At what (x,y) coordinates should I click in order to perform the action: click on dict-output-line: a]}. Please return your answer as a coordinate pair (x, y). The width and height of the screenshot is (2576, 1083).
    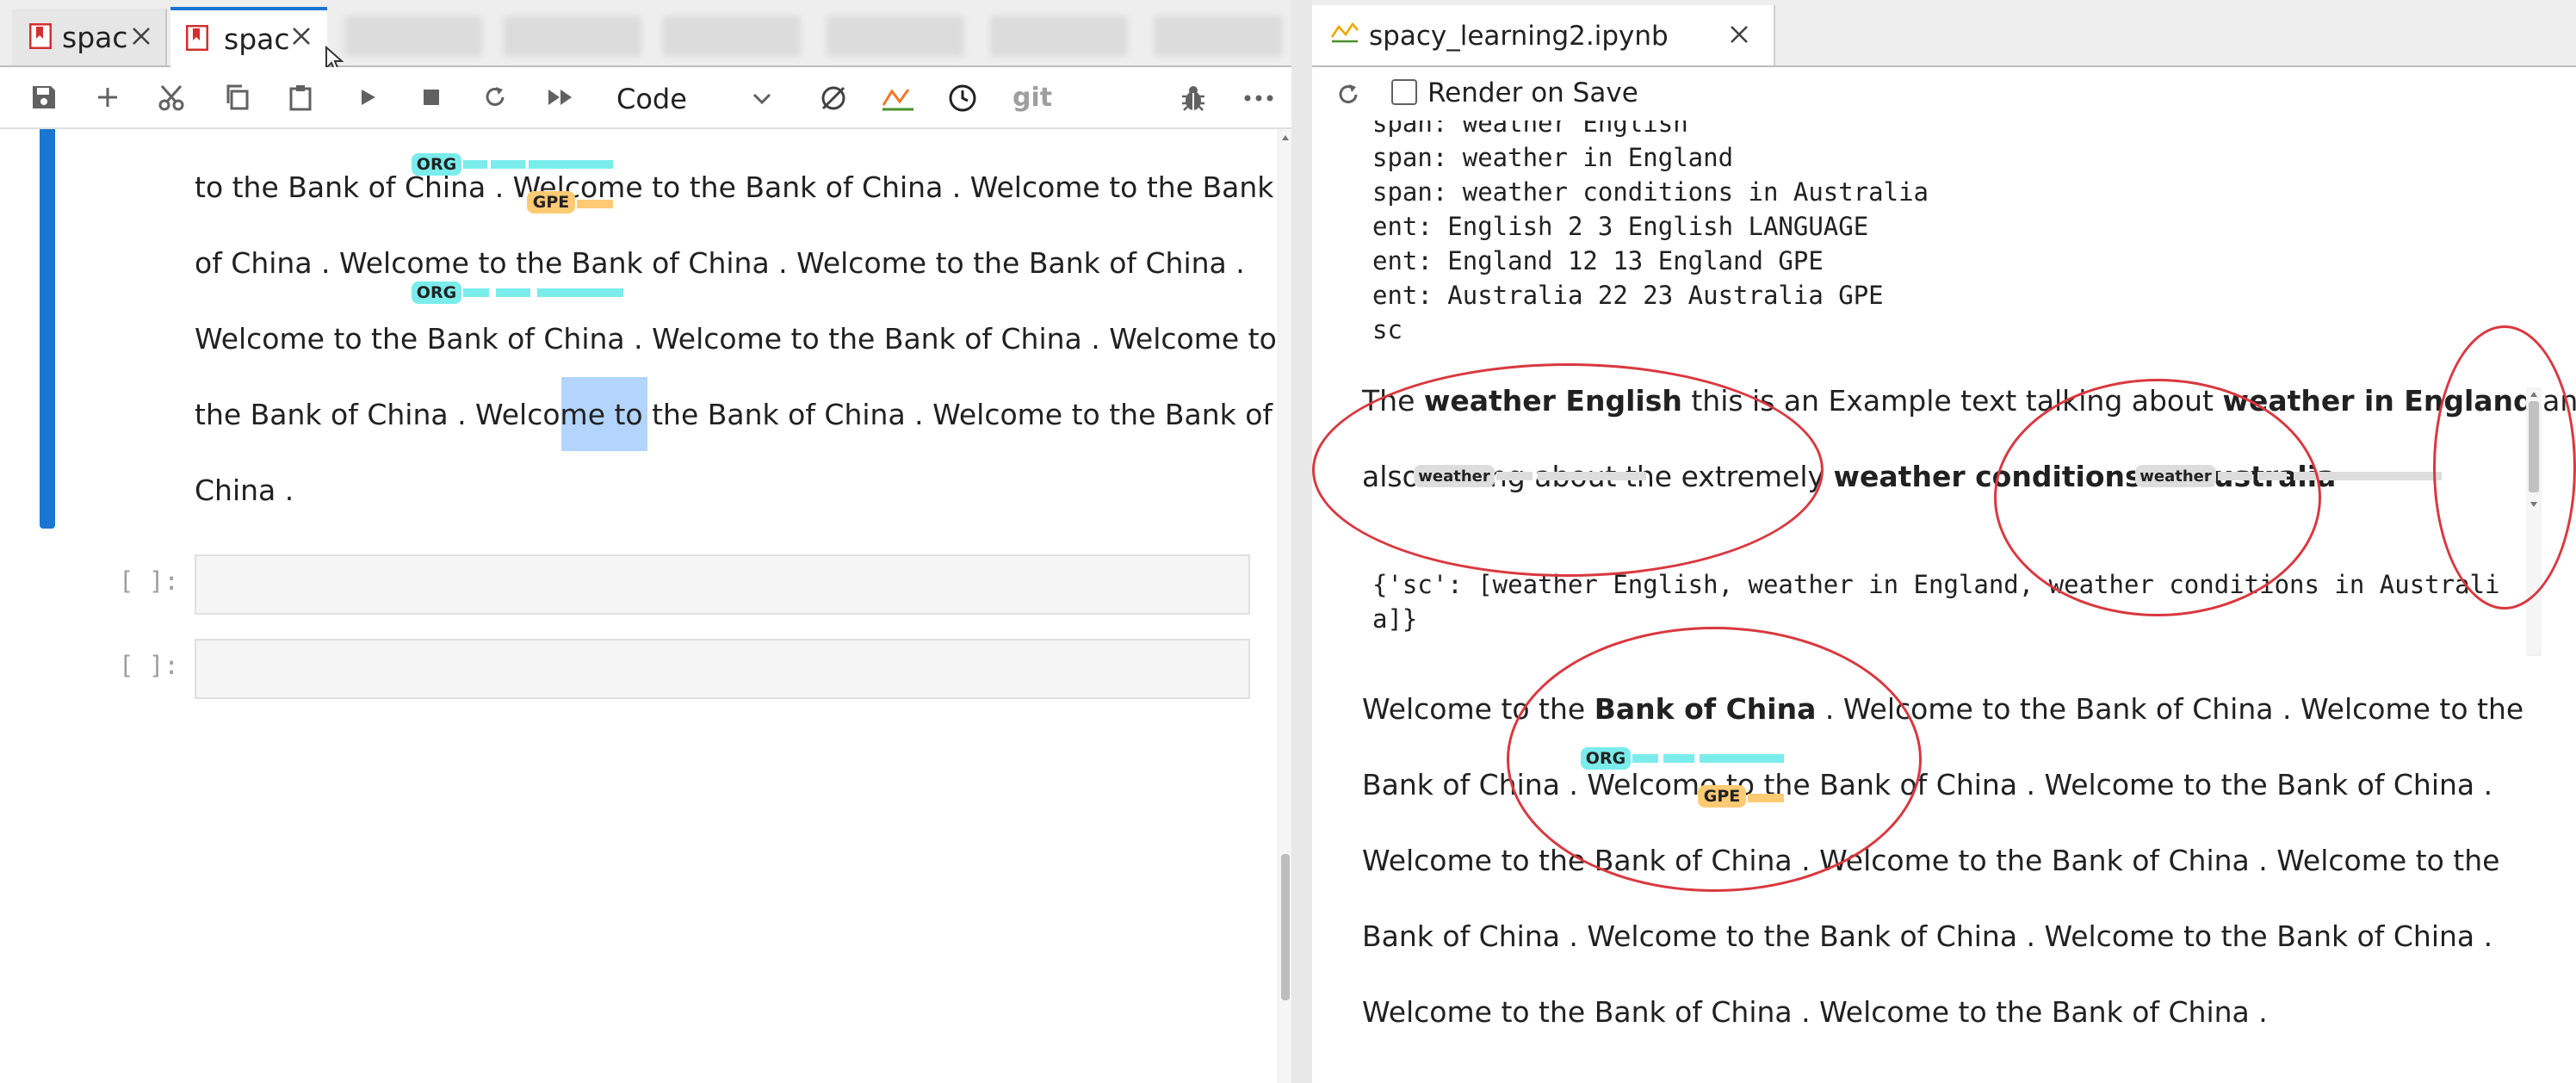
    Looking at the image, I should click on (1395, 619).